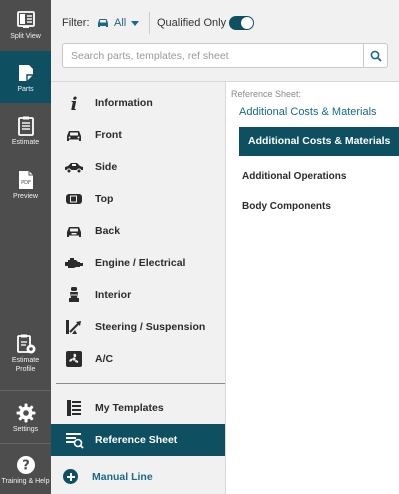 The width and height of the screenshot is (399, 494). I want to click on reference-item-selected: Additional Costs & Materials, so click(319, 141).